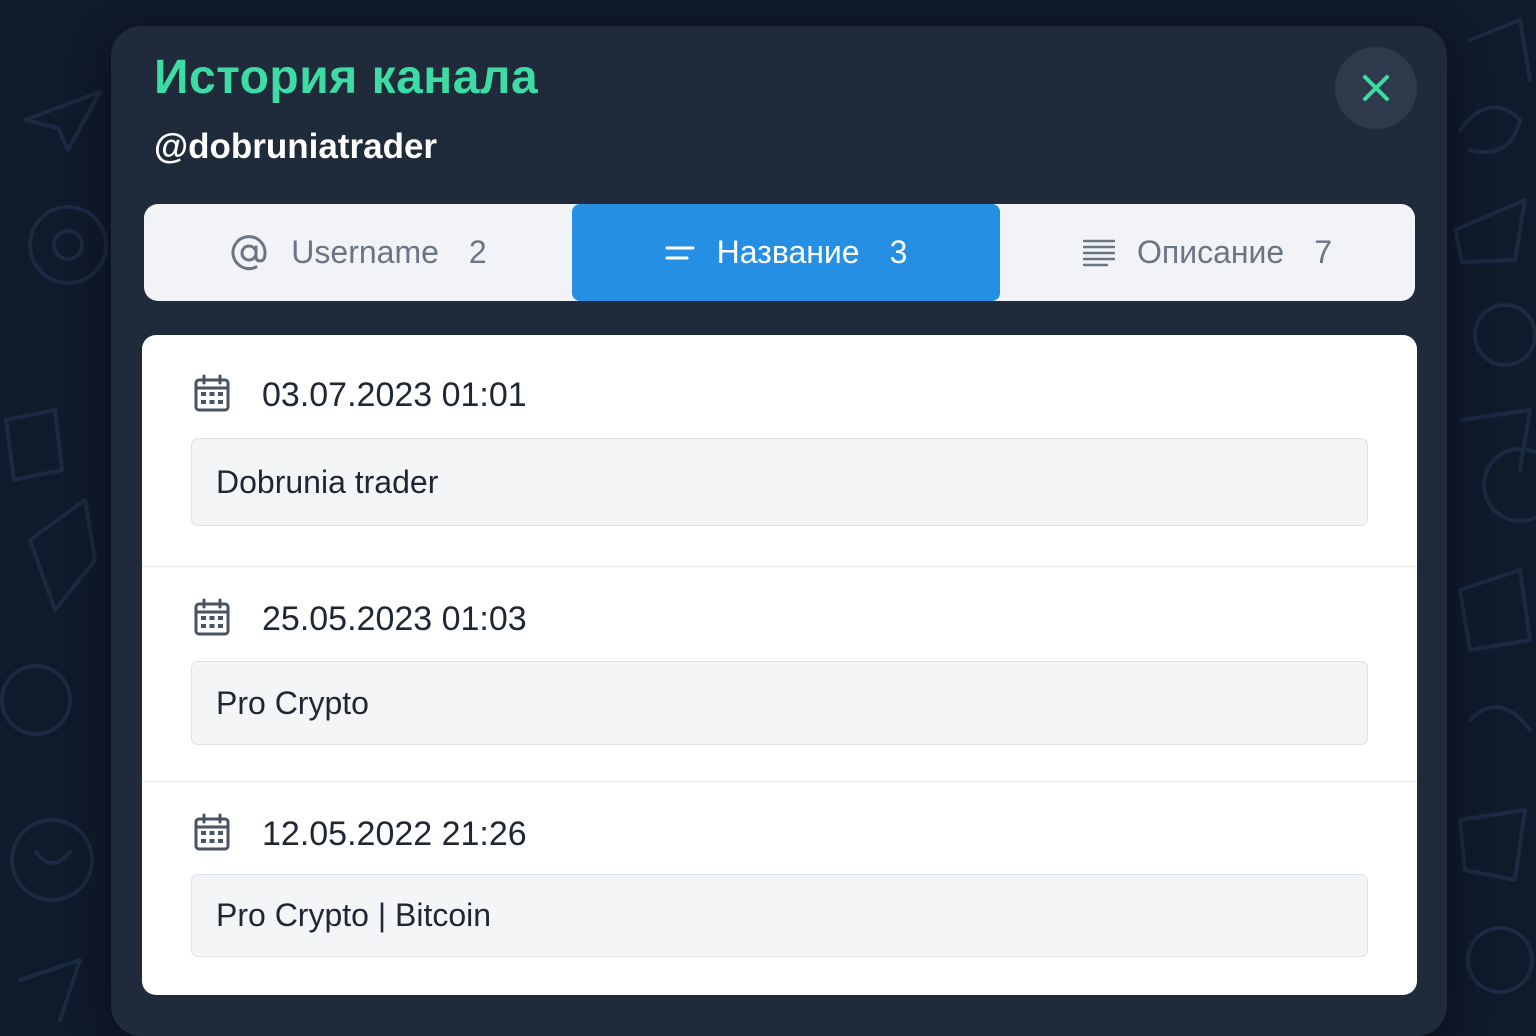  Describe the element at coordinates (394, 833) in the screenshot. I see `history-entry-date: 12.05.2022 21:26` at that location.